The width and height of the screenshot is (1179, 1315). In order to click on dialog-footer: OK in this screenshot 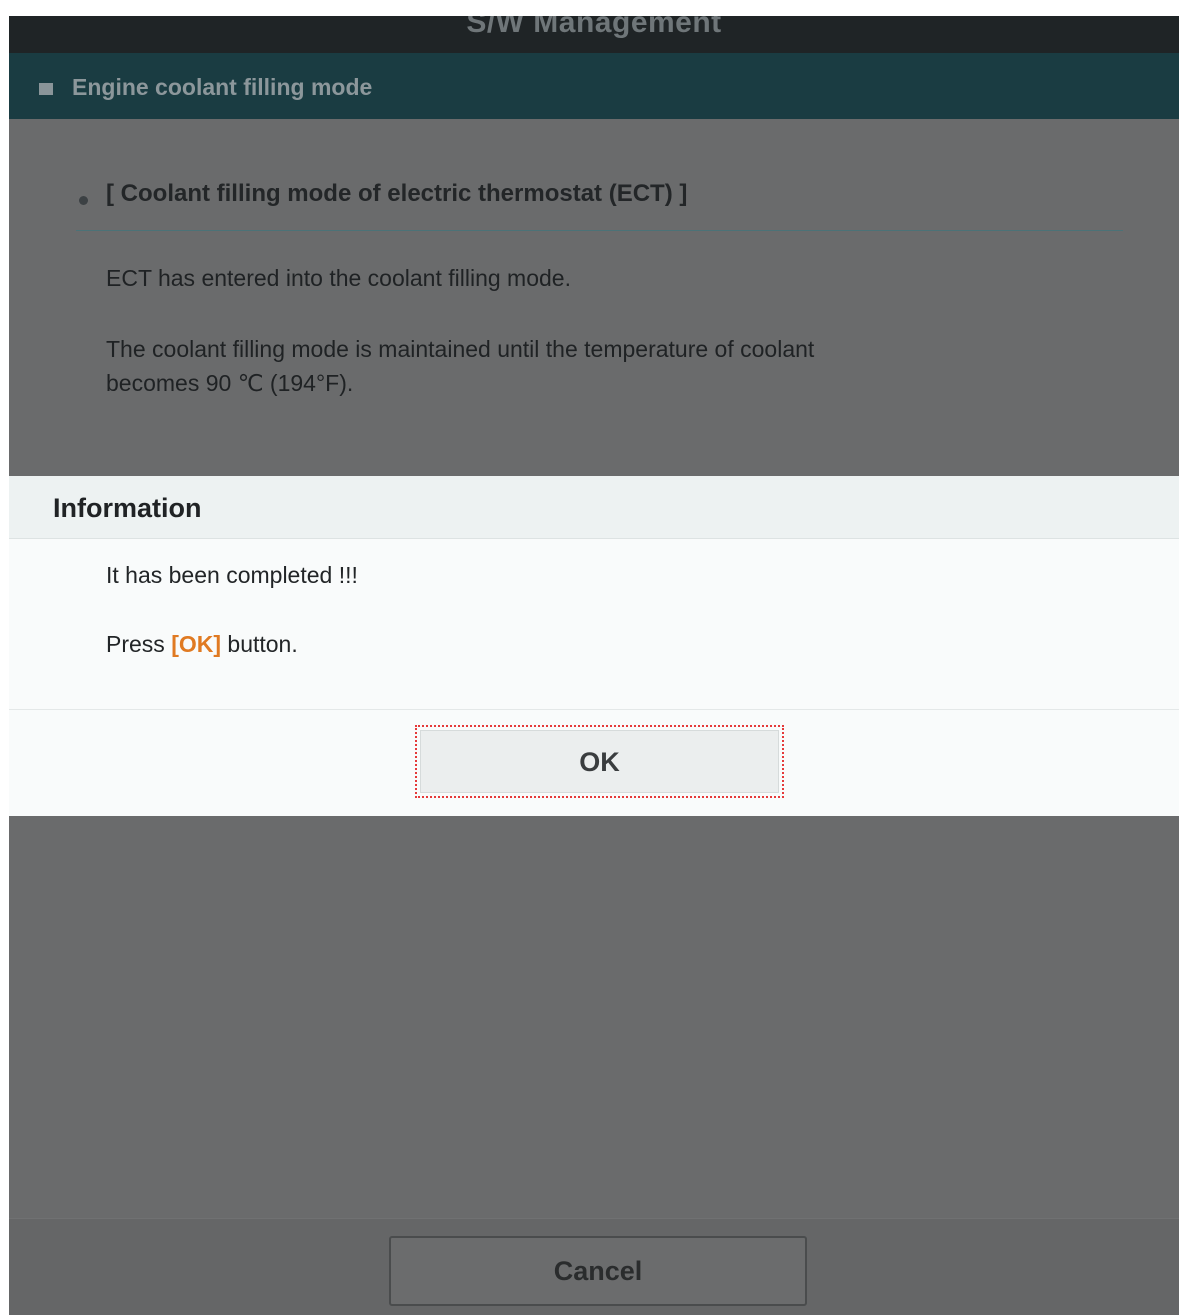, I will do `click(594, 762)`.